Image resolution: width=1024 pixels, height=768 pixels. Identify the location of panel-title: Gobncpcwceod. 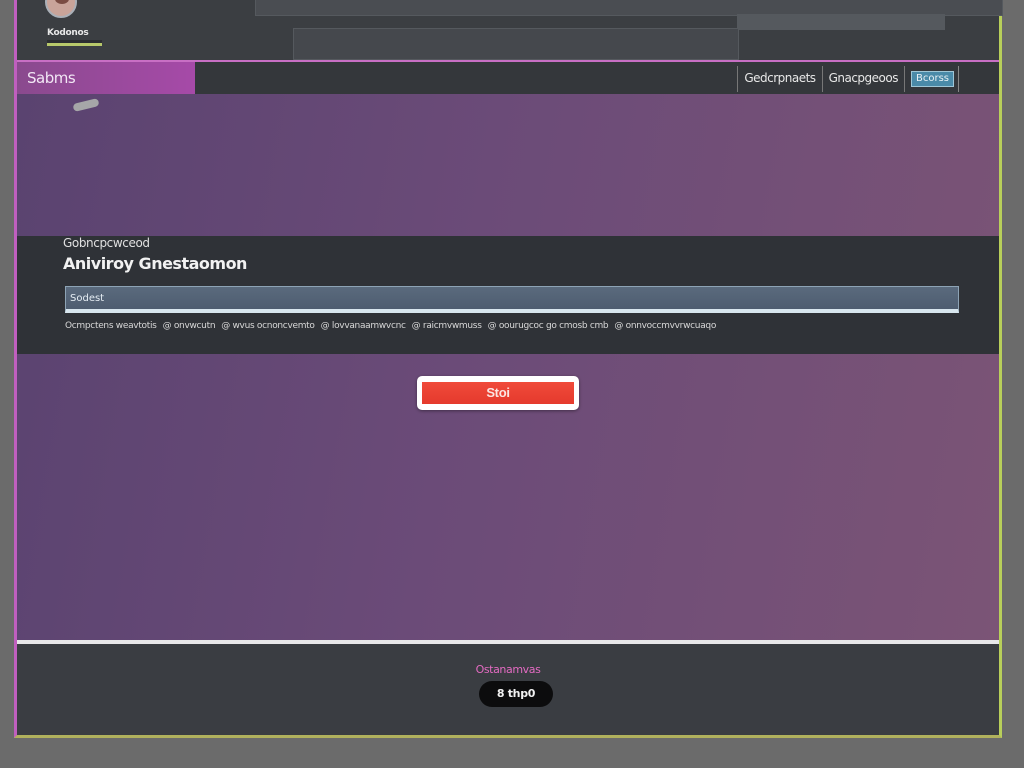
(106, 243).